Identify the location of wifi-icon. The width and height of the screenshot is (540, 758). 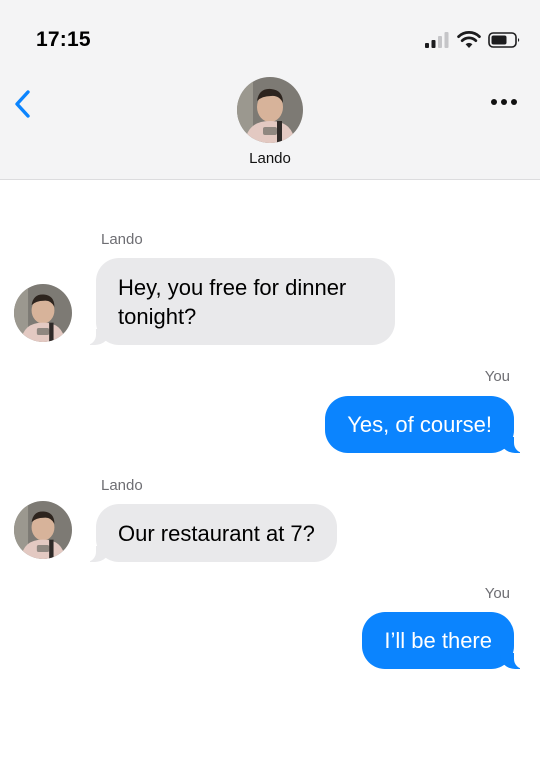
(469, 39).